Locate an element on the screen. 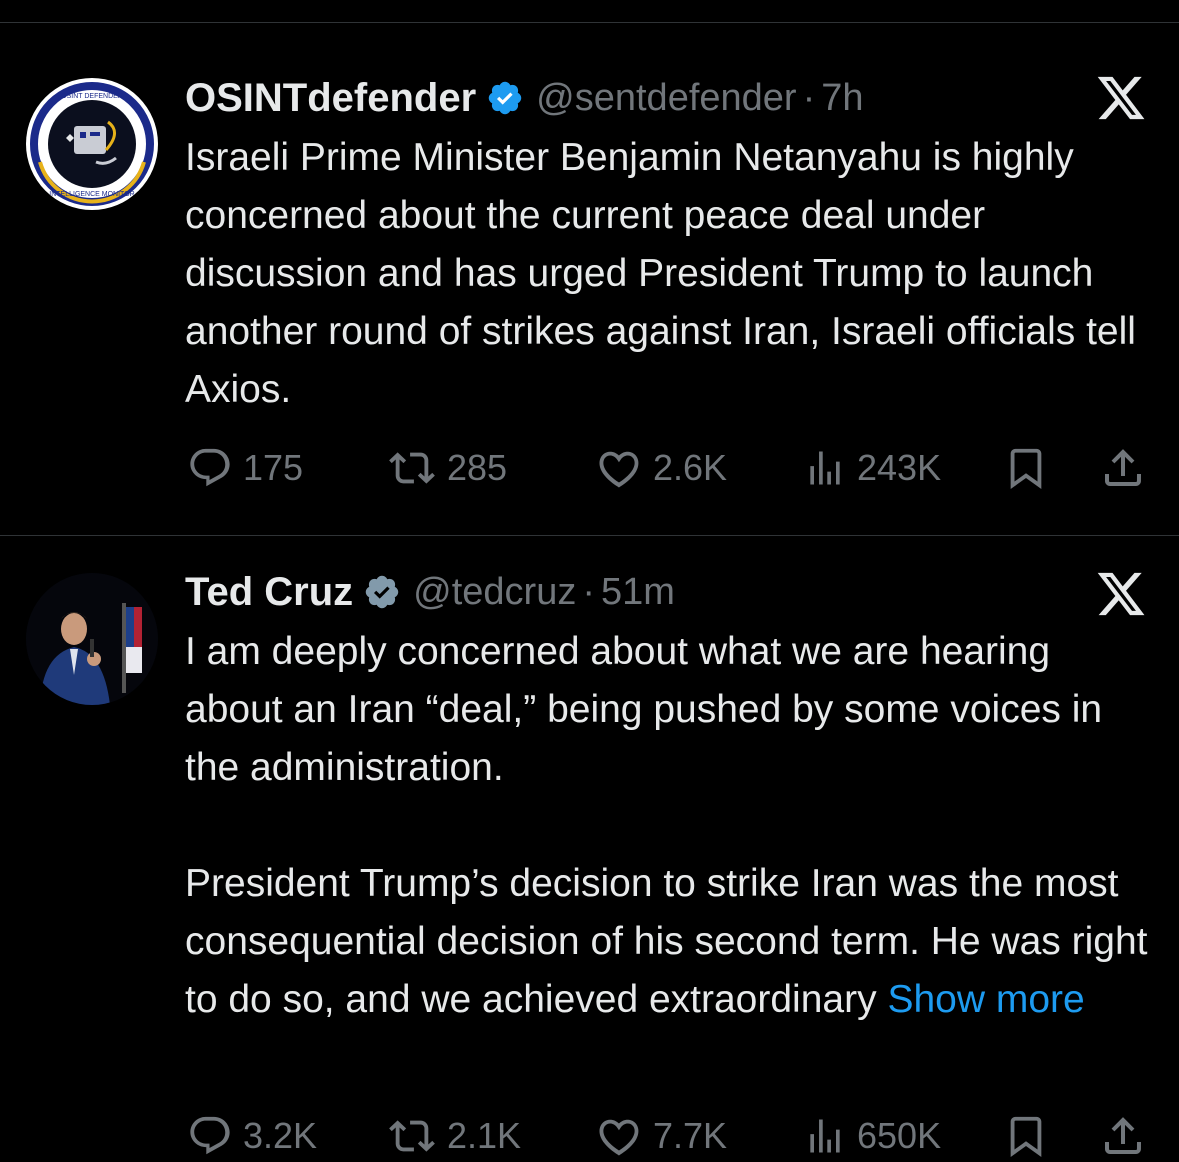  reply-count: 175 is located at coordinates (273, 467).